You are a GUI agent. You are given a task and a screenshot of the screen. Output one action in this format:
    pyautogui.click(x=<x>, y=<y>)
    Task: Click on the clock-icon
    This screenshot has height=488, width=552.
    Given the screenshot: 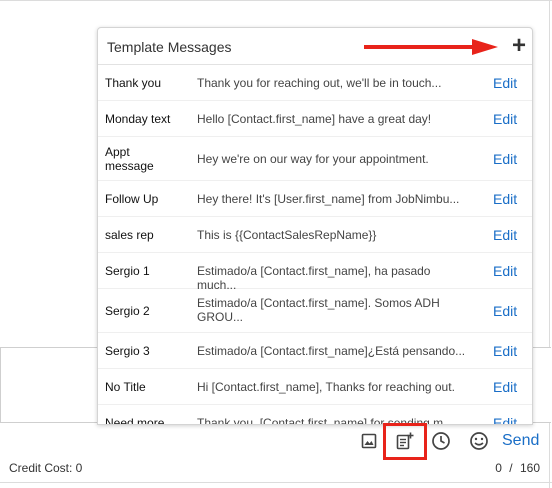 What is the action you would take?
    pyautogui.click(x=441, y=441)
    